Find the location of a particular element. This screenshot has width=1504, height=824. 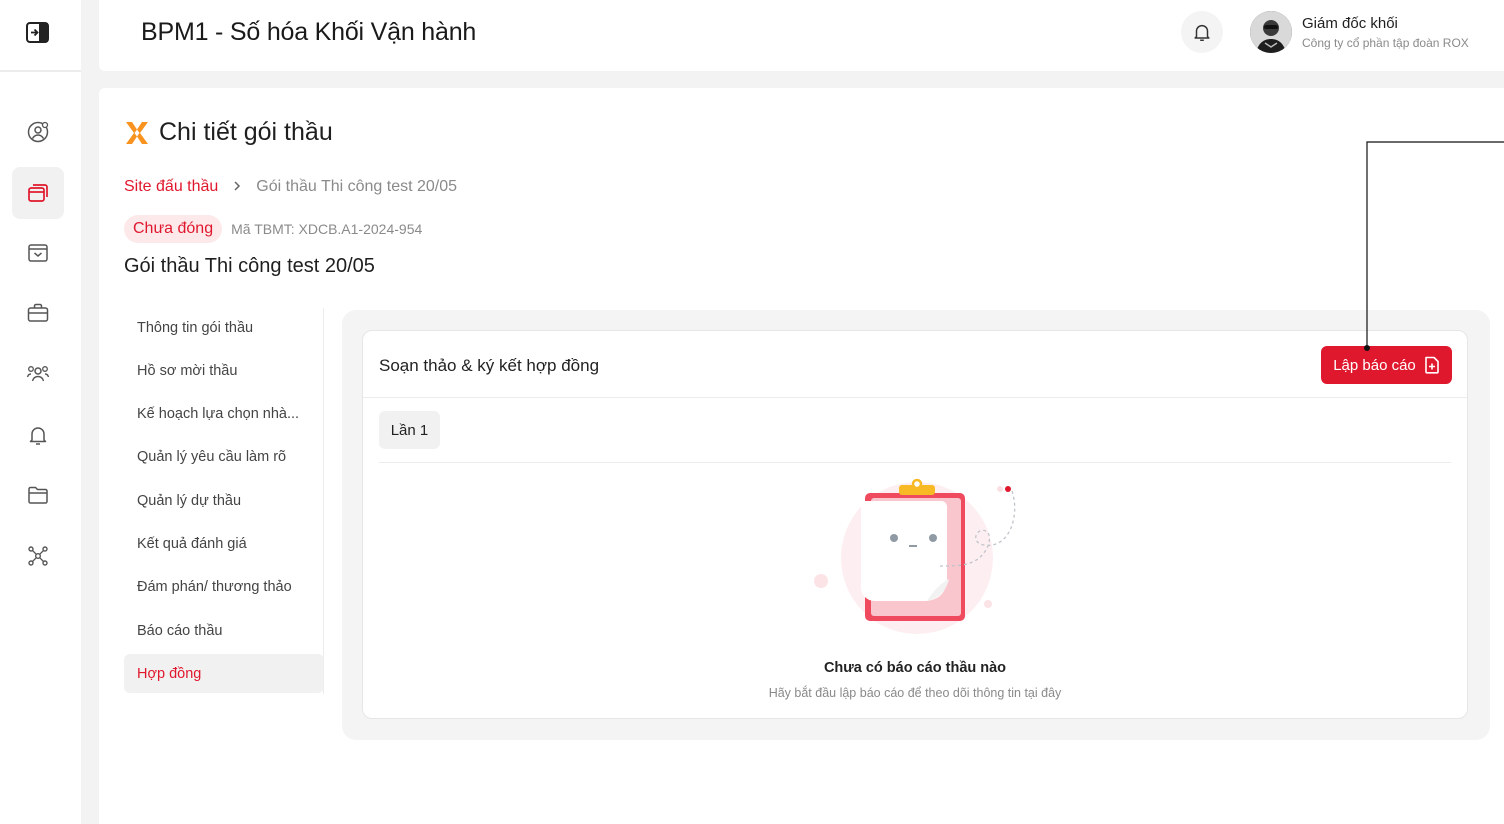

breadcrumb-current: Gói thầu Thi công test 20/05 is located at coordinates (357, 186).